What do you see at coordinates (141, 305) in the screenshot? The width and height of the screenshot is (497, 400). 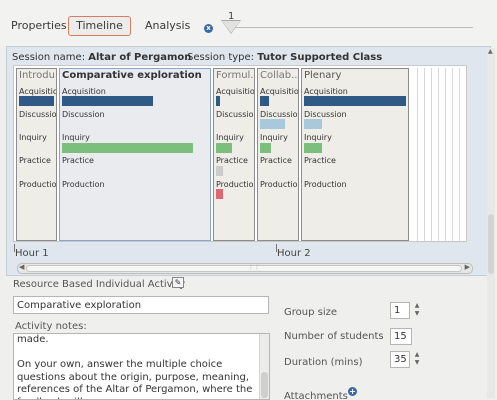 I see `activity-name-input` at bounding box center [141, 305].